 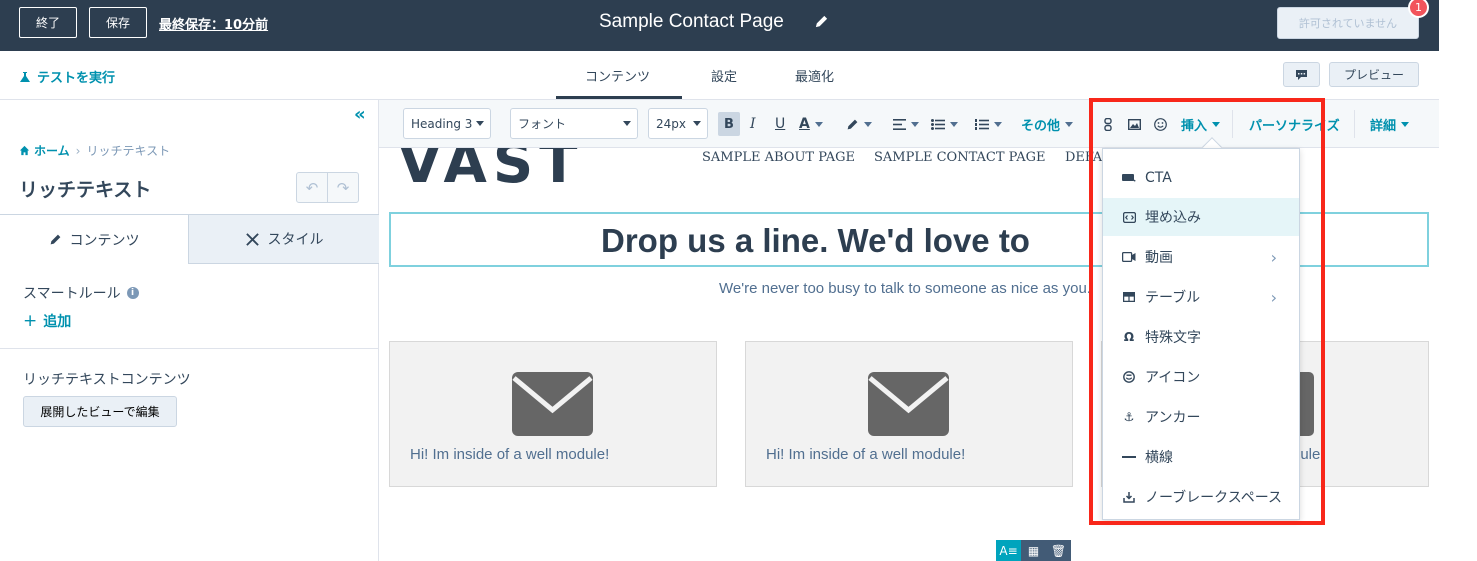 What do you see at coordinates (295, 240) in the screenshot?
I see `panel-tab-style-label: スタイル` at bounding box center [295, 240].